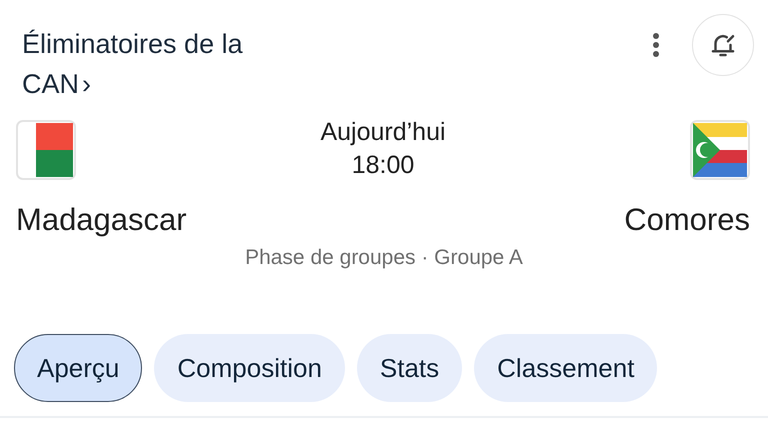  I want to click on tab: Stats, so click(409, 368).